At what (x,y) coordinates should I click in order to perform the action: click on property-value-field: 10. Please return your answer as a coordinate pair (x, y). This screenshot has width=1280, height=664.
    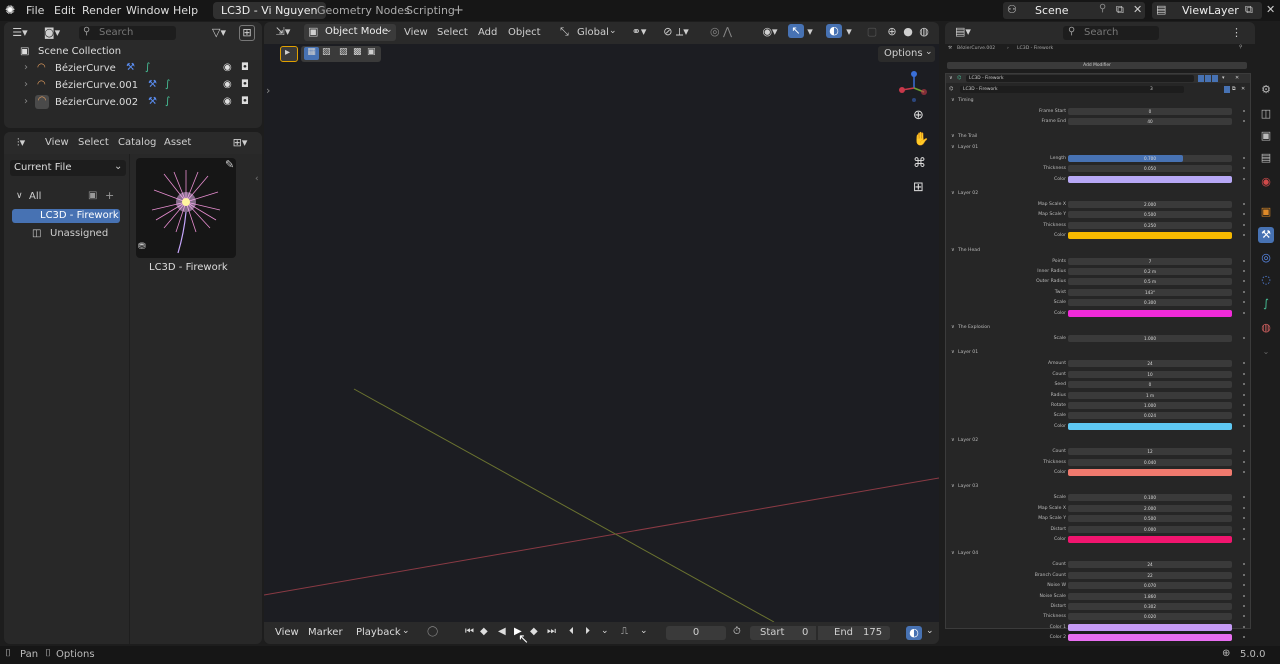
    Looking at the image, I should click on (1150, 374).